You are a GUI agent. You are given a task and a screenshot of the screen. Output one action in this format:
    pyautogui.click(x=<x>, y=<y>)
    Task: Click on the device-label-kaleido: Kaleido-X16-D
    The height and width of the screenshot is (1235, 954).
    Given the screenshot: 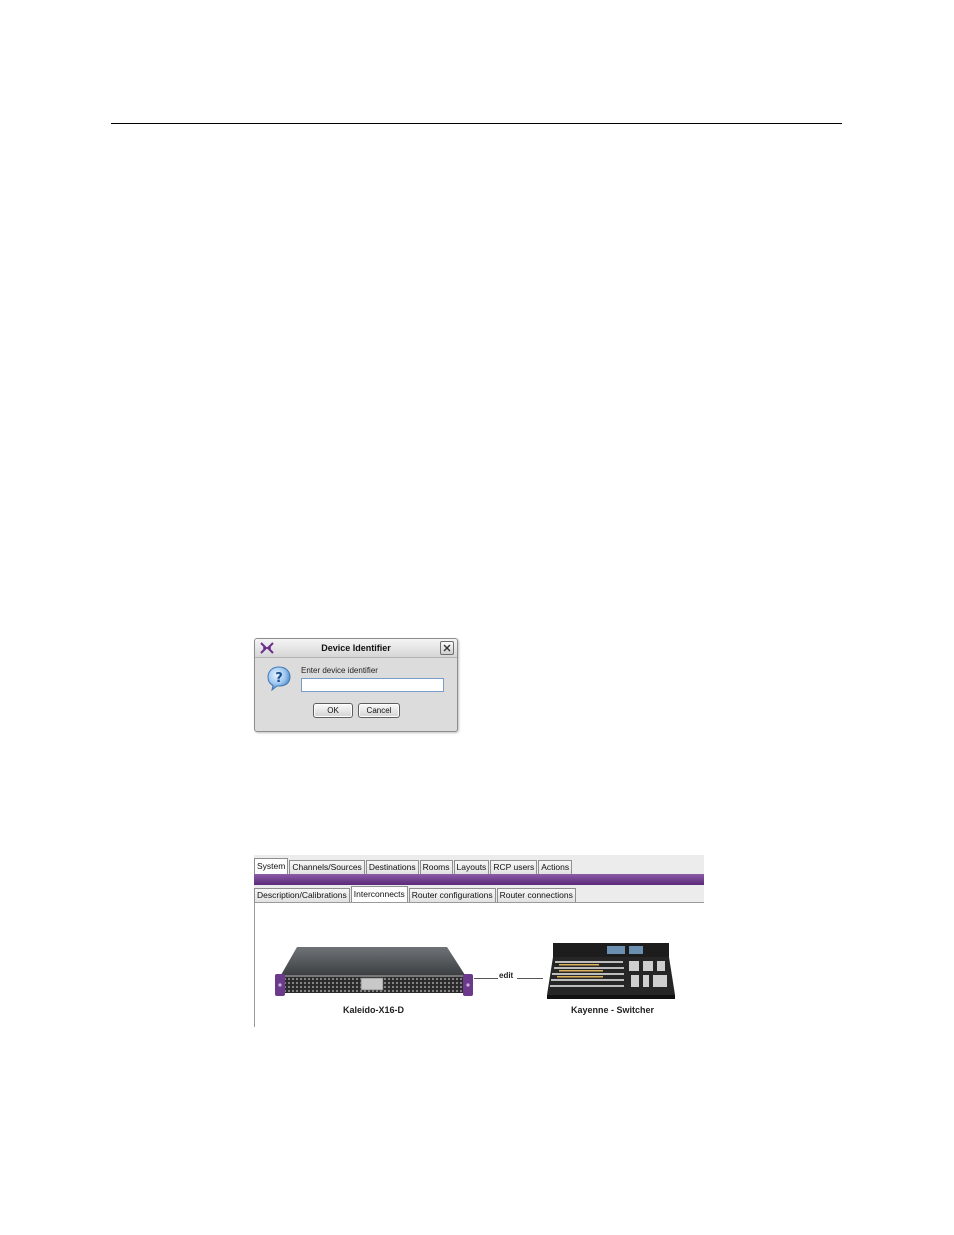 What is the action you would take?
    pyautogui.click(x=374, y=1010)
    